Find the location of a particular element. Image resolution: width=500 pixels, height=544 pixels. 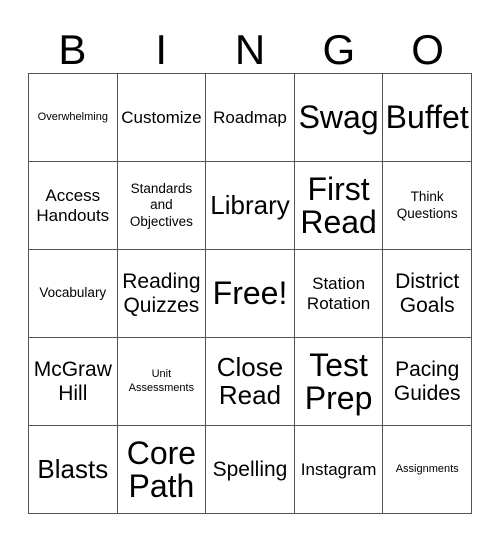

bingo-cell-label: Vocabulary is located at coordinates (73, 293).